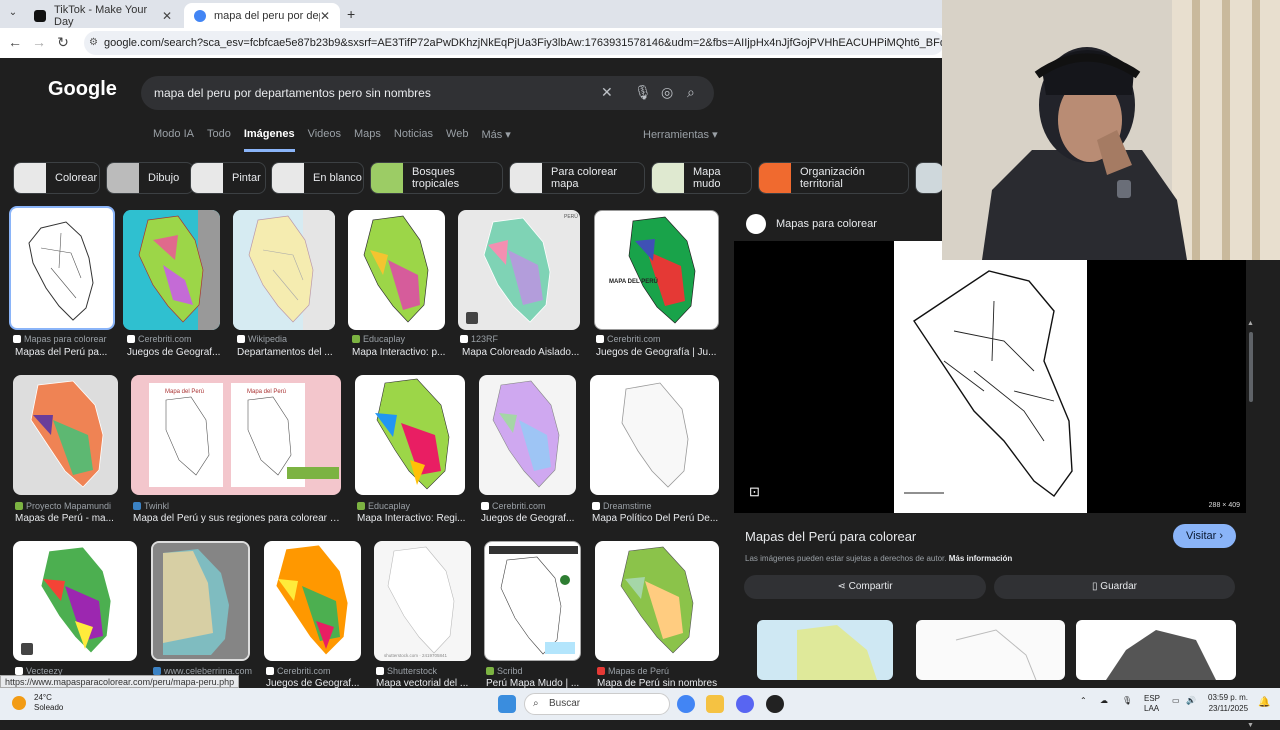 This screenshot has width=1280, height=730. Describe the element at coordinates (830, 536) in the screenshot. I see `panel-title: Mapas del Perú para colorear` at that location.